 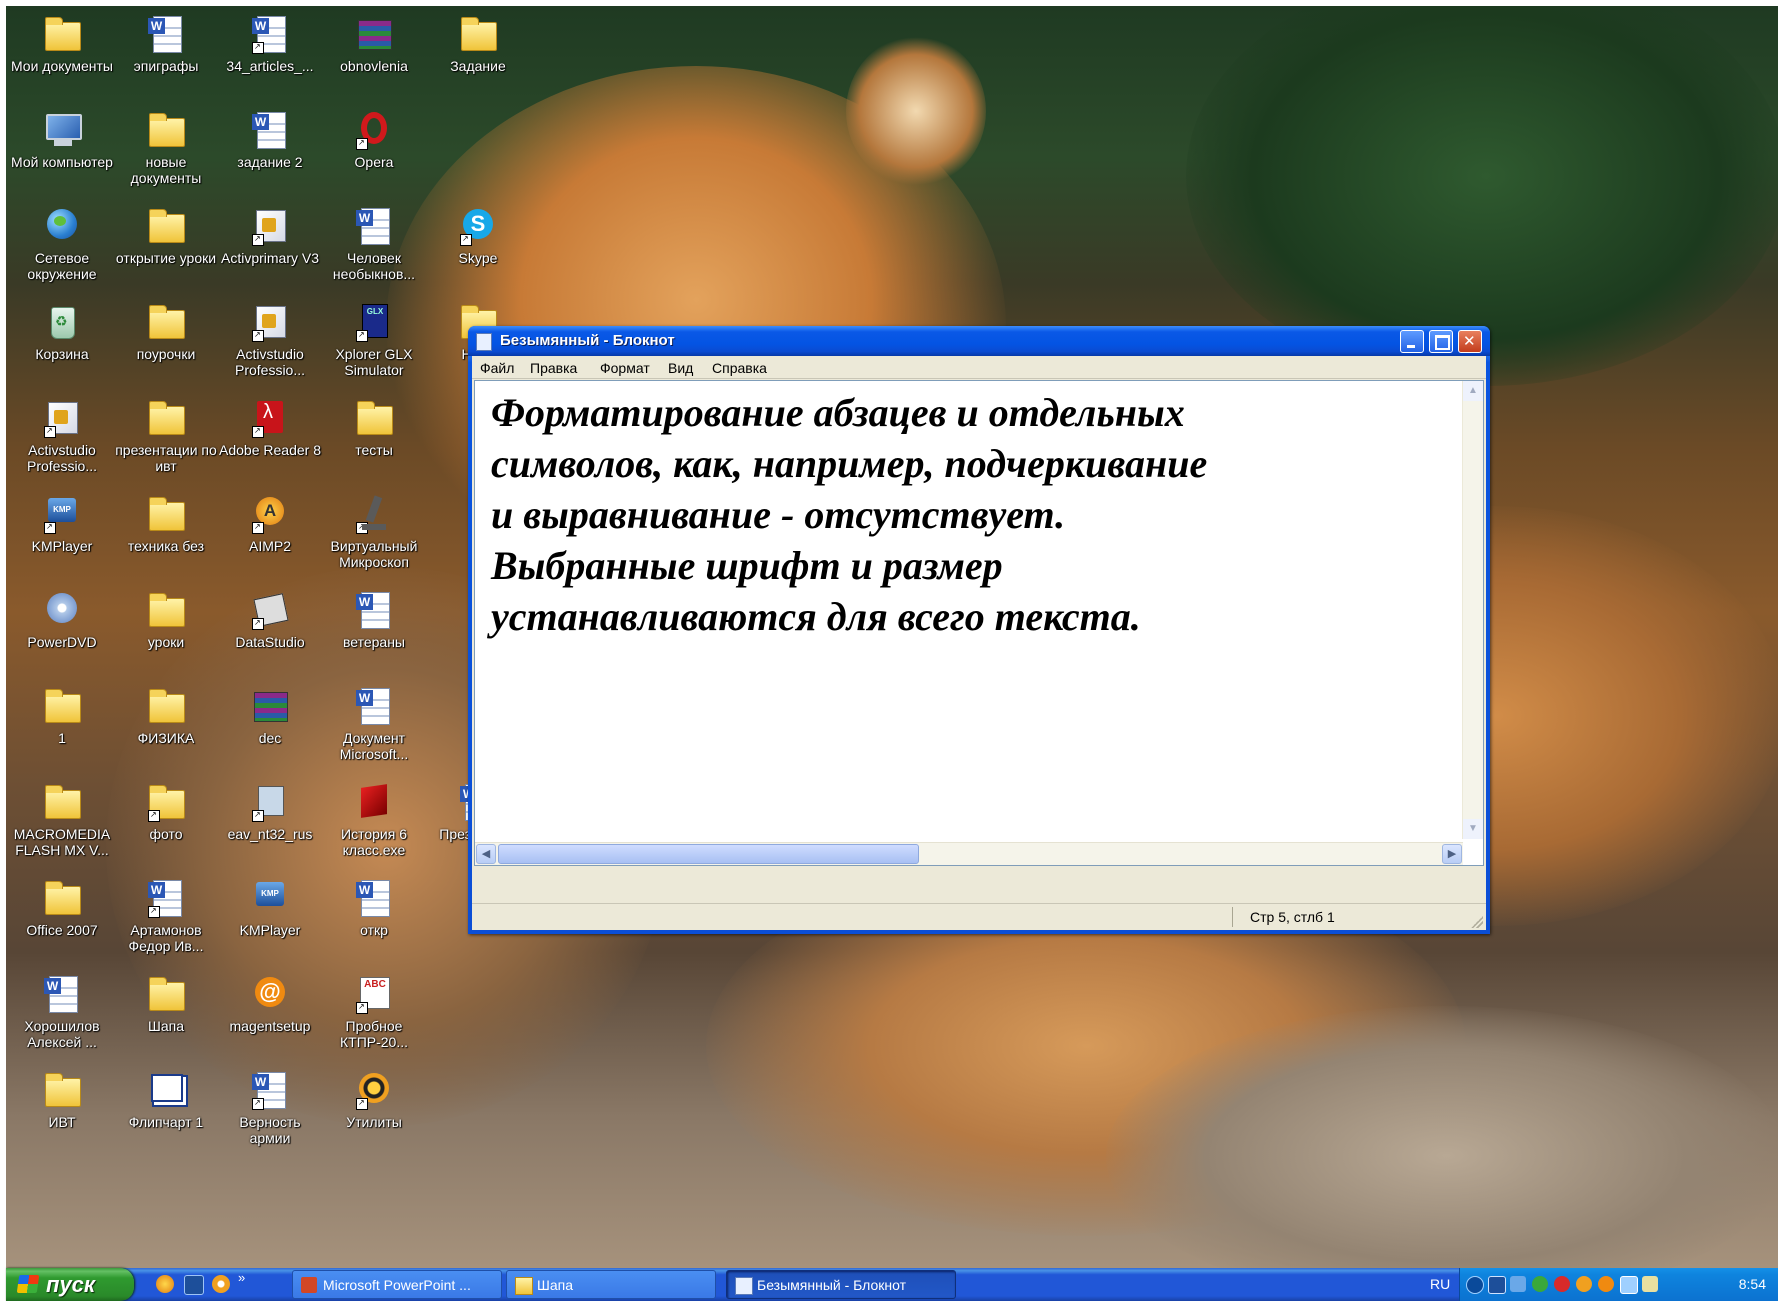 What do you see at coordinates (166, 1100) in the screenshot?
I see `desktop-icon: Флипчарт 1` at bounding box center [166, 1100].